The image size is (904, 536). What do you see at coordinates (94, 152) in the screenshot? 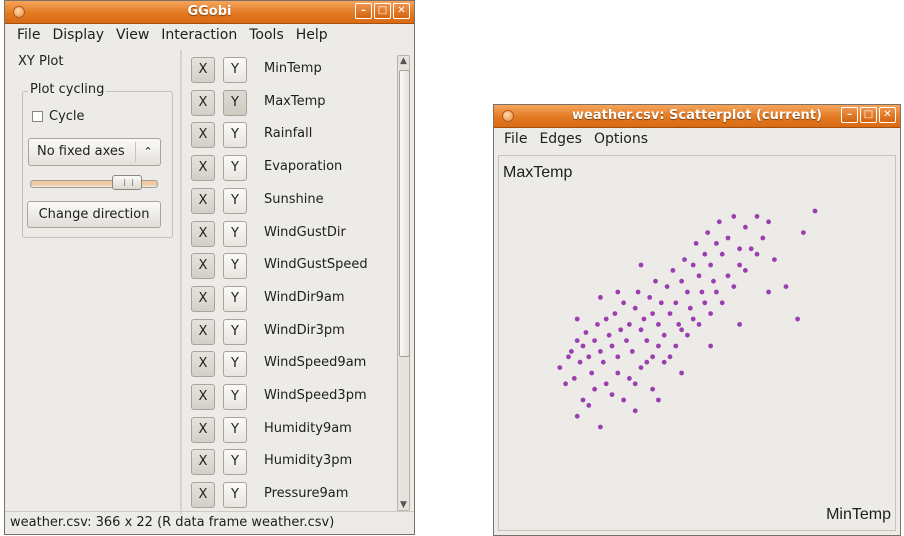
I see `fixed-axes-select: No fixed axes ⌃` at bounding box center [94, 152].